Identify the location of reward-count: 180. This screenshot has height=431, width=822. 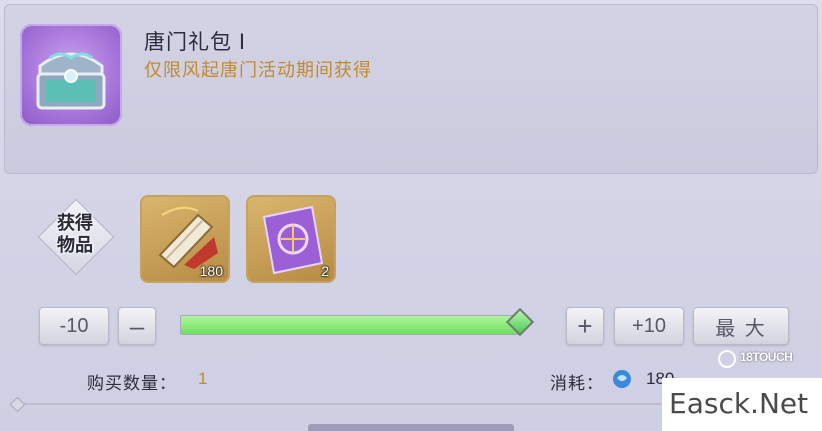
(211, 271).